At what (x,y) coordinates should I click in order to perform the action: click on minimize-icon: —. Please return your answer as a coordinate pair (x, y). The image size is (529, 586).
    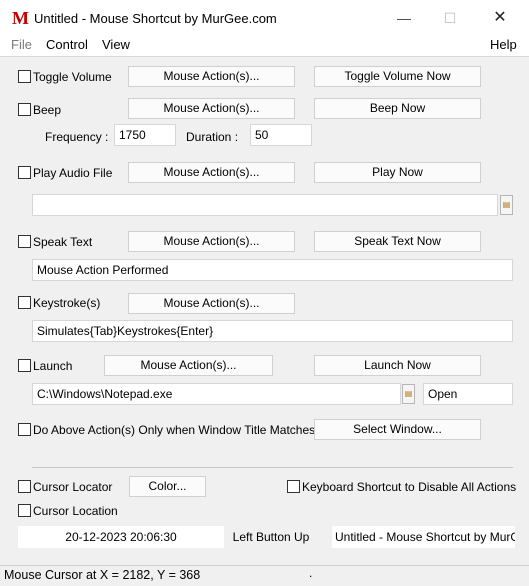
    Looking at the image, I should click on (404, 18).